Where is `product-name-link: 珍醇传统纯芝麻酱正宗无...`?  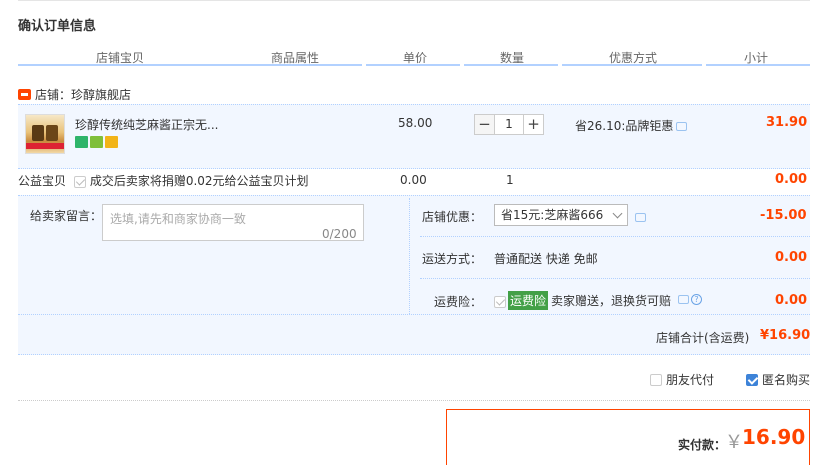 product-name-link: 珍醇传统纯芝麻酱正宗无... is located at coordinates (146, 124).